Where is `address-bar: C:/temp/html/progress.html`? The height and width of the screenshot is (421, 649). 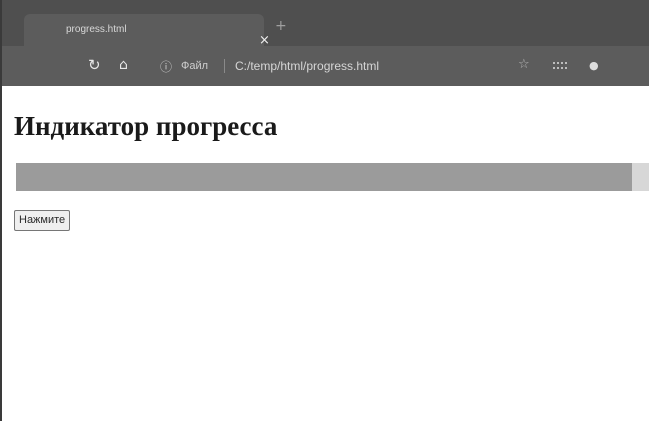
address-bar: C:/temp/html/progress.html is located at coordinates (307, 66).